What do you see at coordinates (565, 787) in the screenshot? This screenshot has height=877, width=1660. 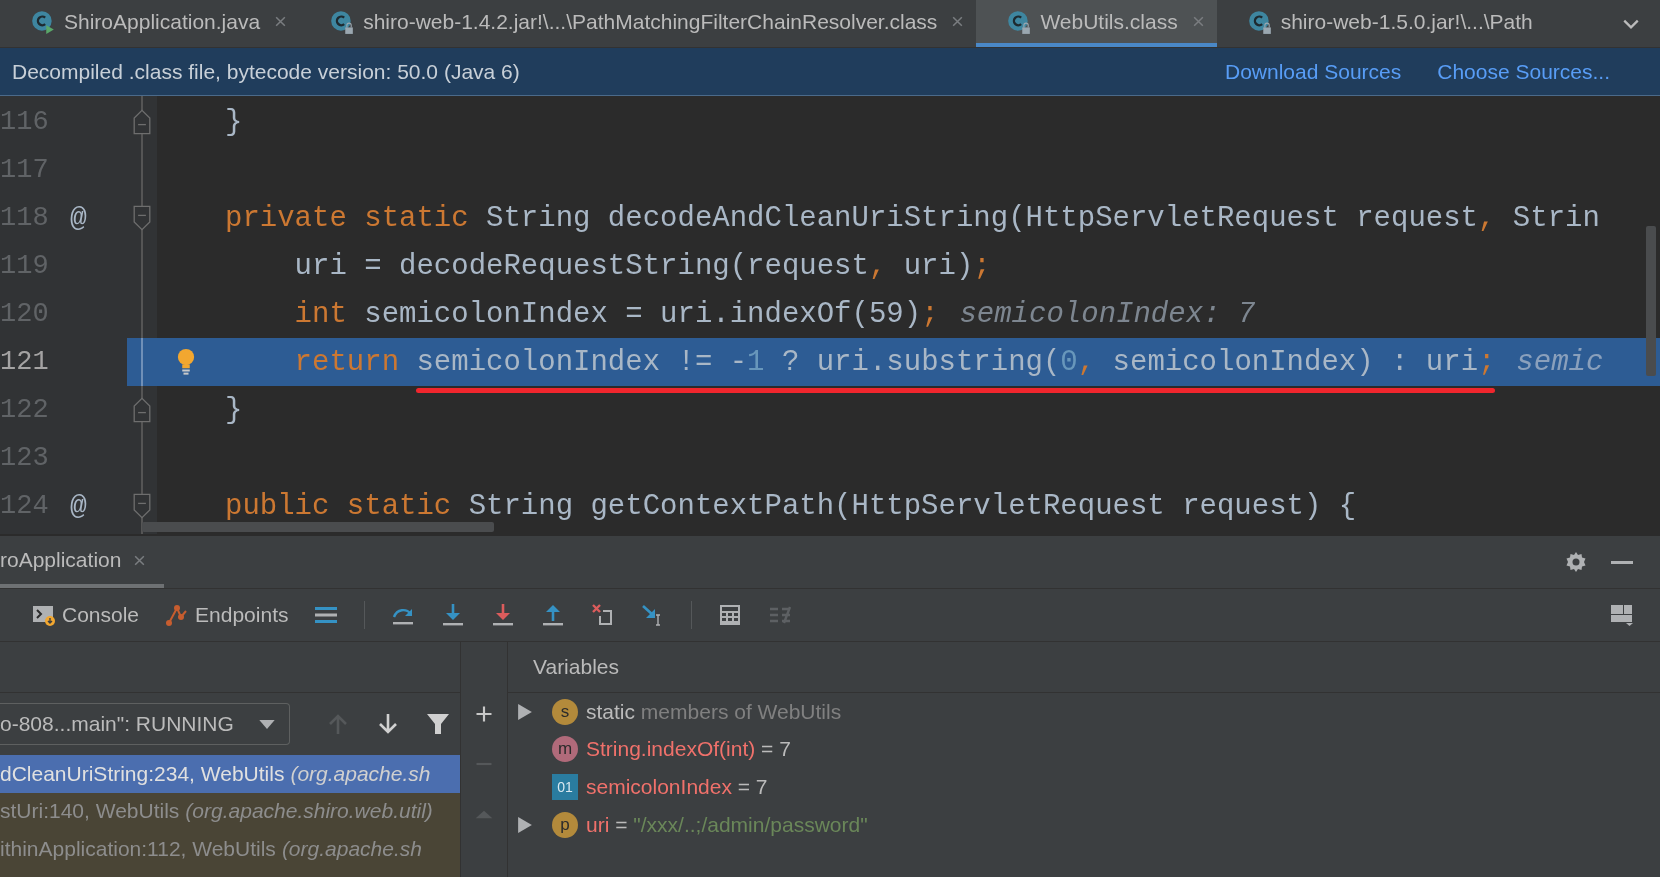 I see `variable-kind-icon: 01` at bounding box center [565, 787].